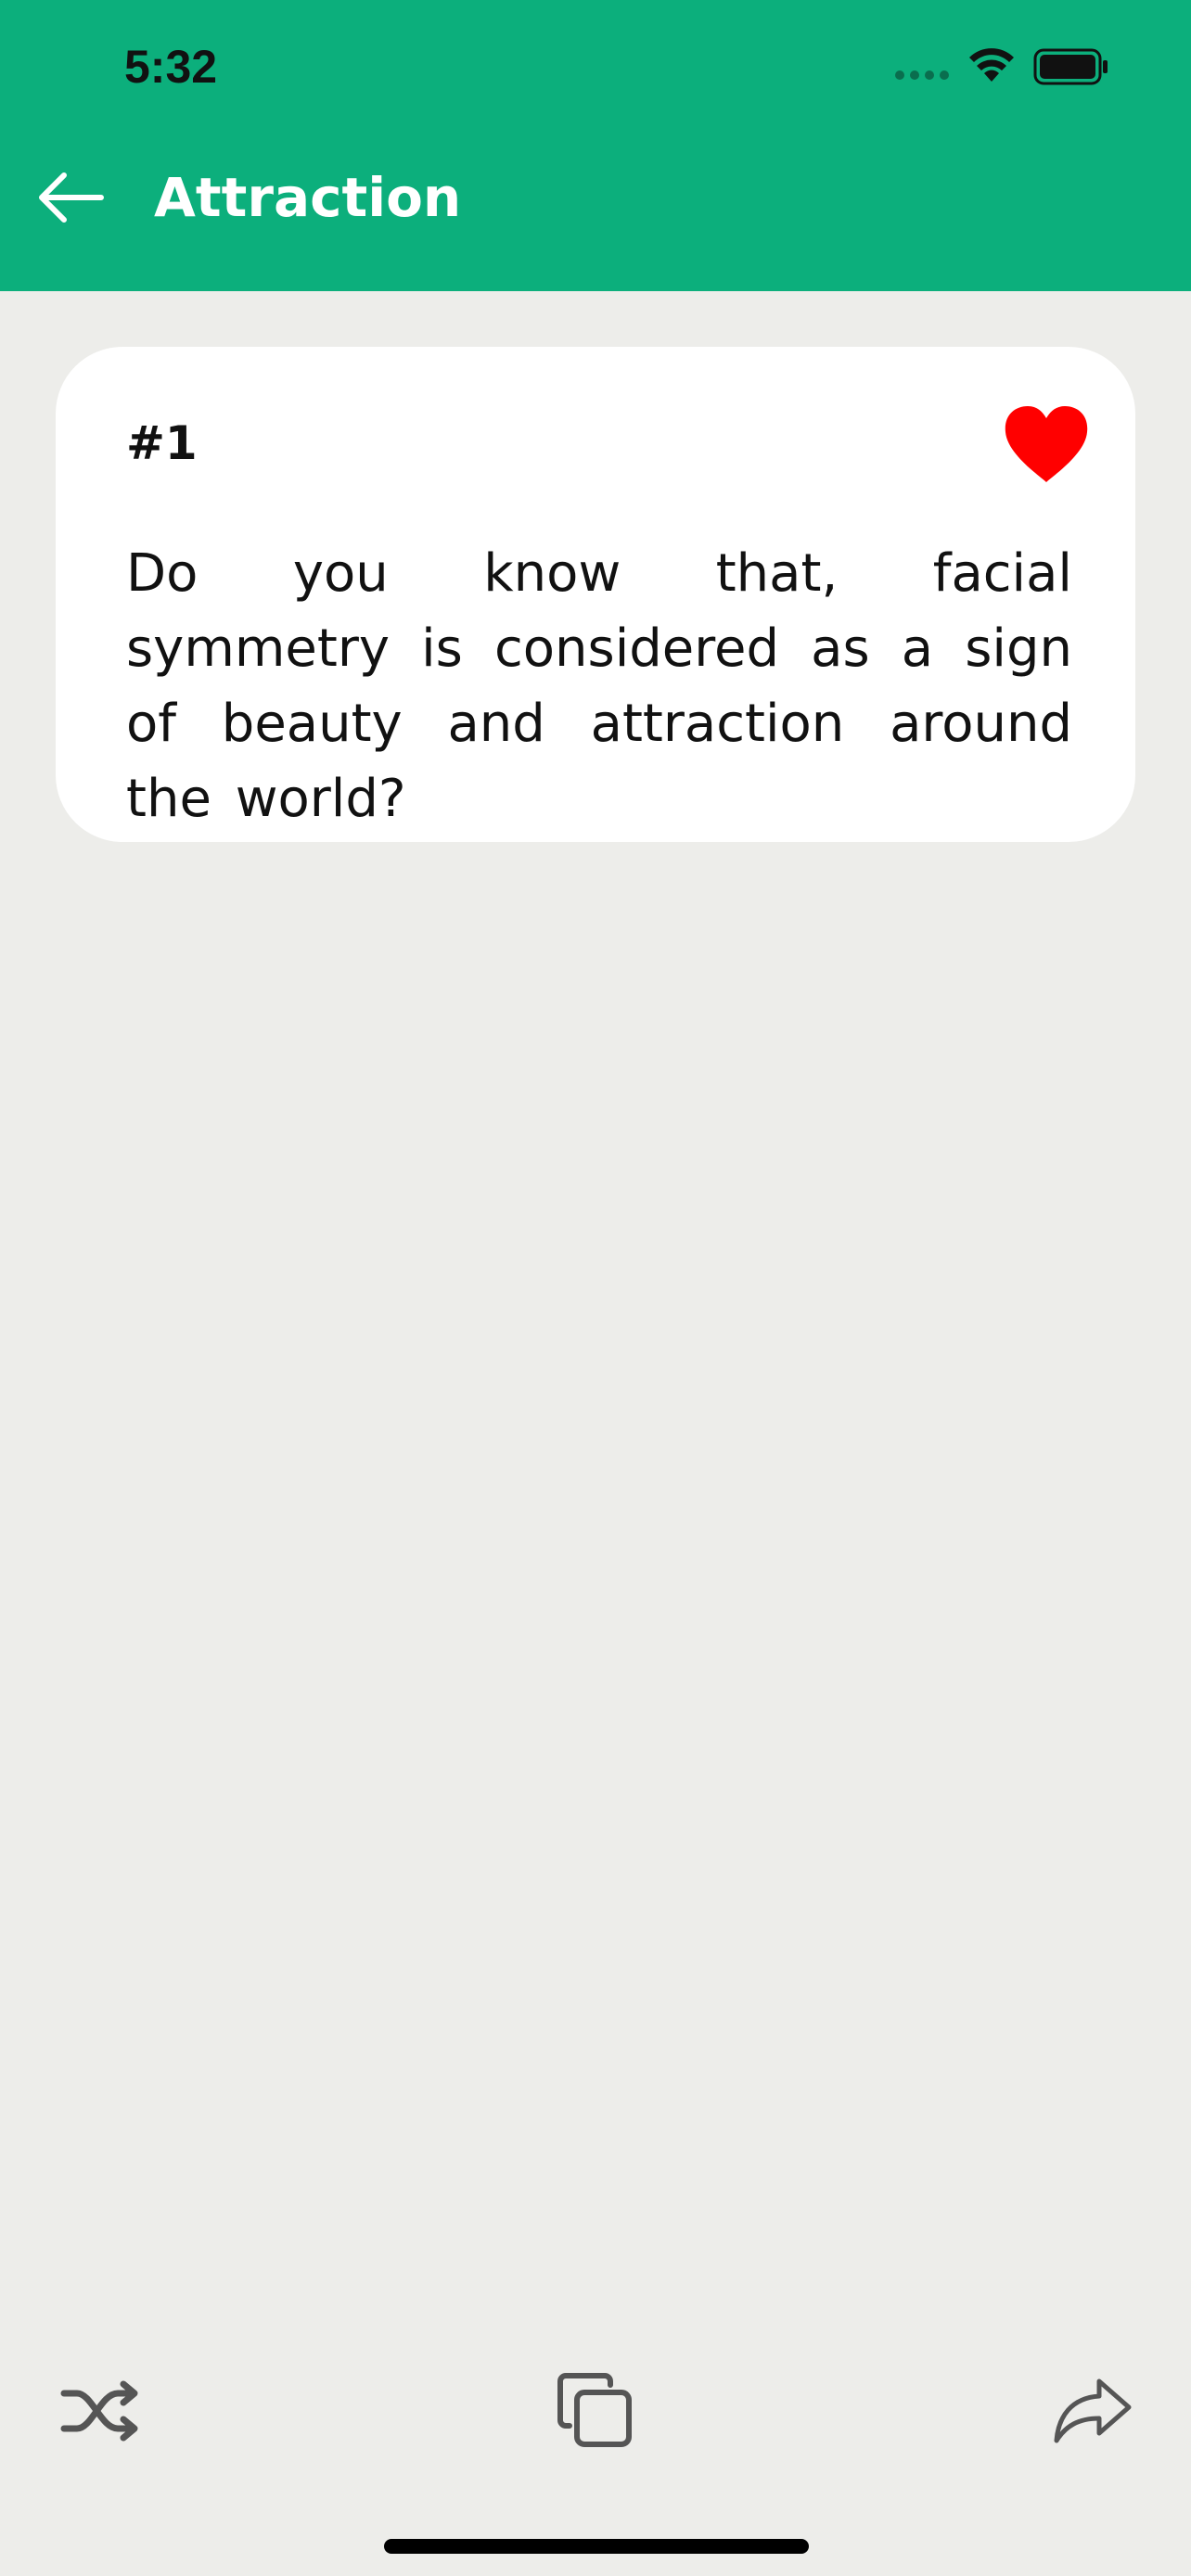  Describe the element at coordinates (171, 67) in the screenshot. I see `status-time: 5:32` at that location.